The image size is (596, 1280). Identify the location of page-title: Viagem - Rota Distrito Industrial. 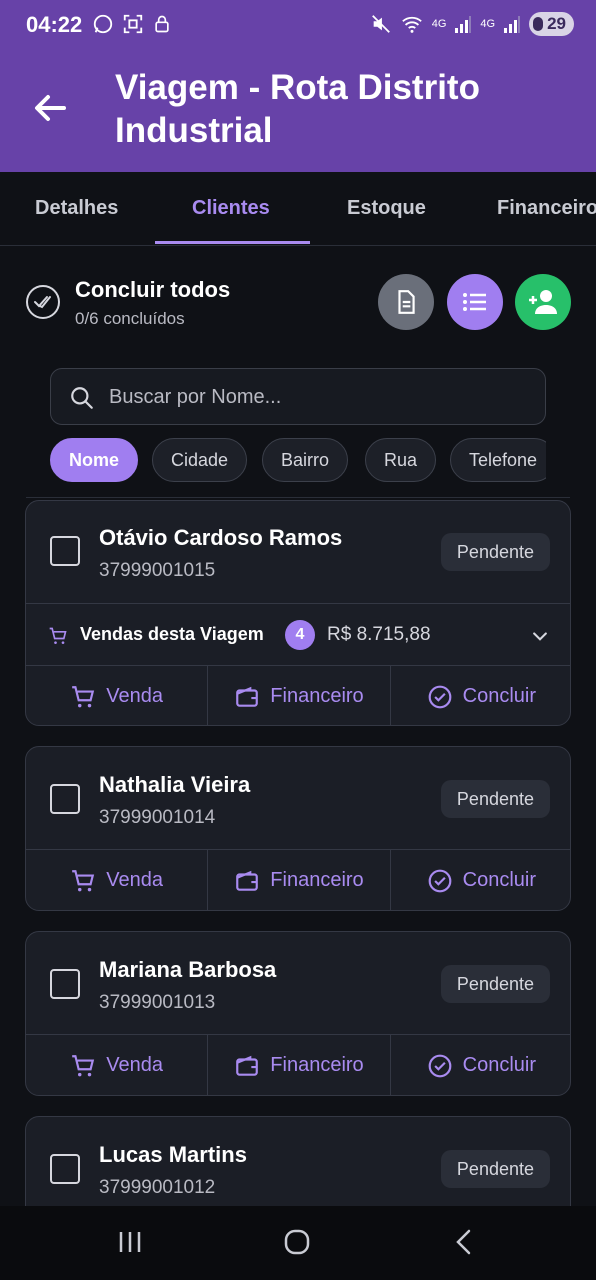
(297, 109).